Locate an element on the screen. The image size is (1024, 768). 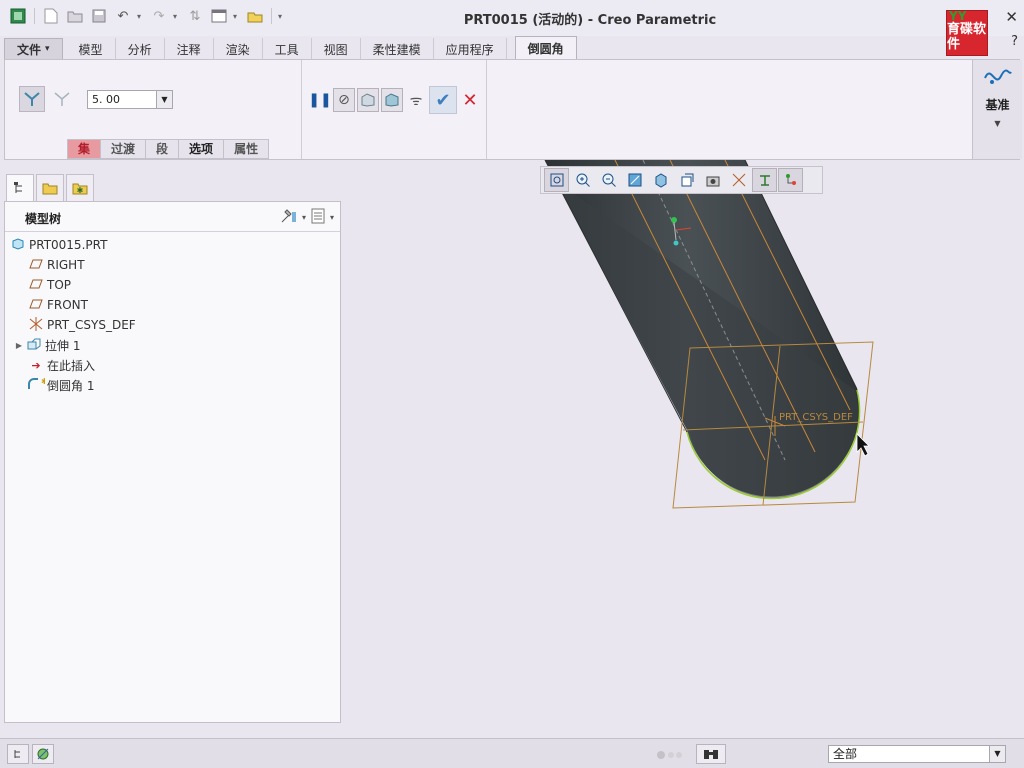
transition-mode-icon is located at coordinates (62, 99).